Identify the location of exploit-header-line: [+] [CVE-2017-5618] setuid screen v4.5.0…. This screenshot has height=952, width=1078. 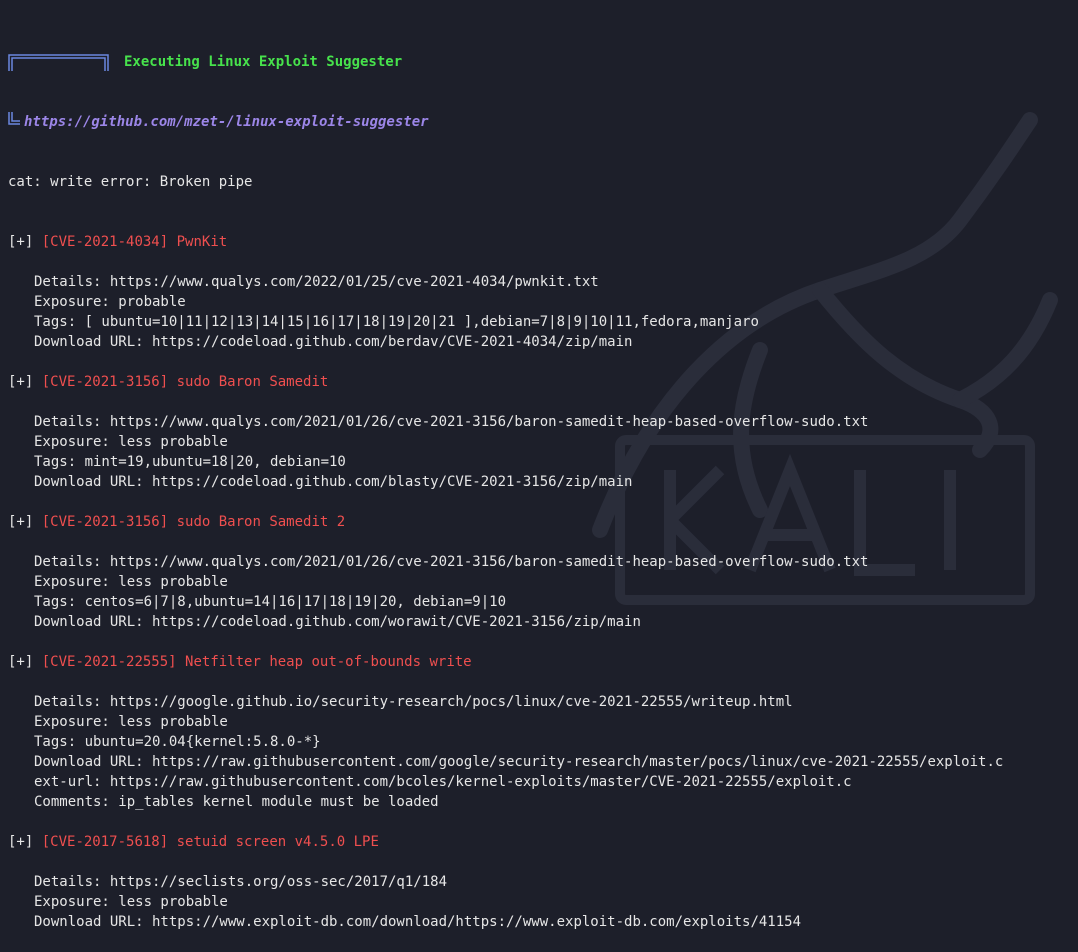
(541, 842).